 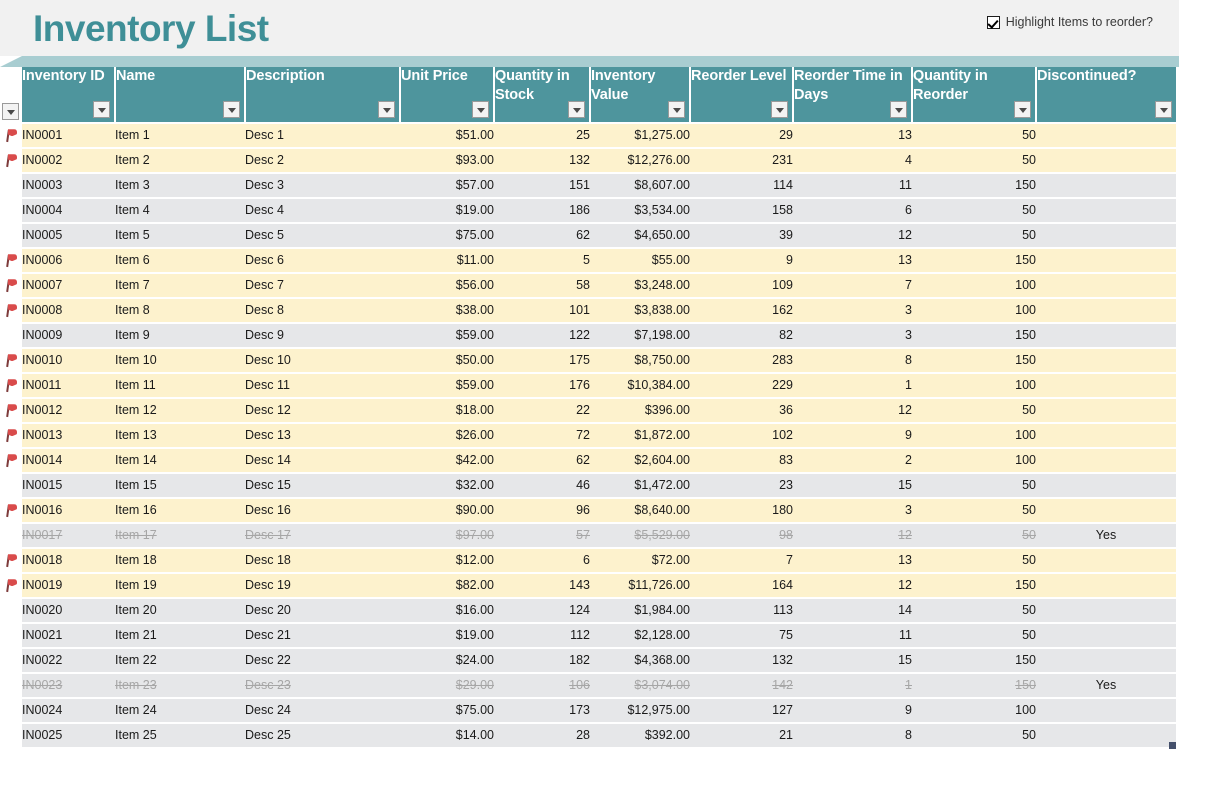 What do you see at coordinates (640, 161) in the screenshot?
I see `cell-value: $12,276.00` at bounding box center [640, 161].